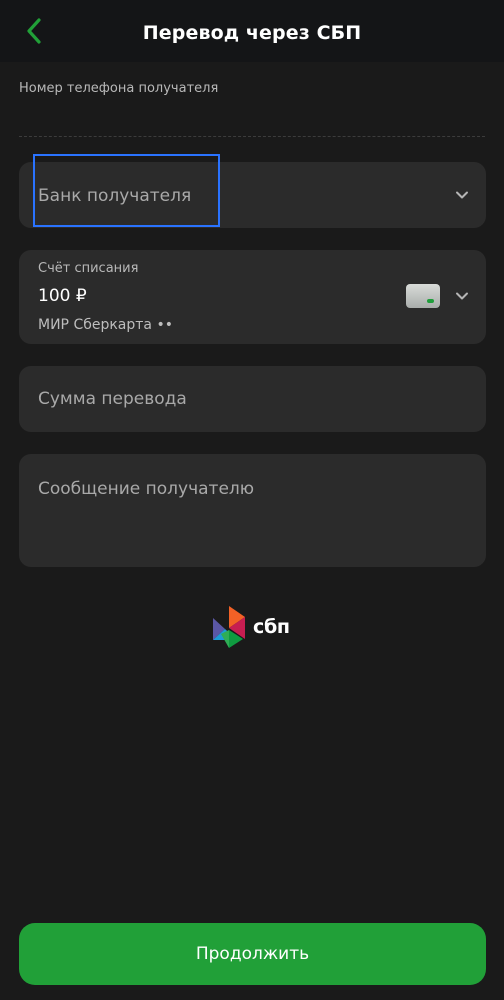  I want to click on account-balance: 100 ₽, so click(62, 296).